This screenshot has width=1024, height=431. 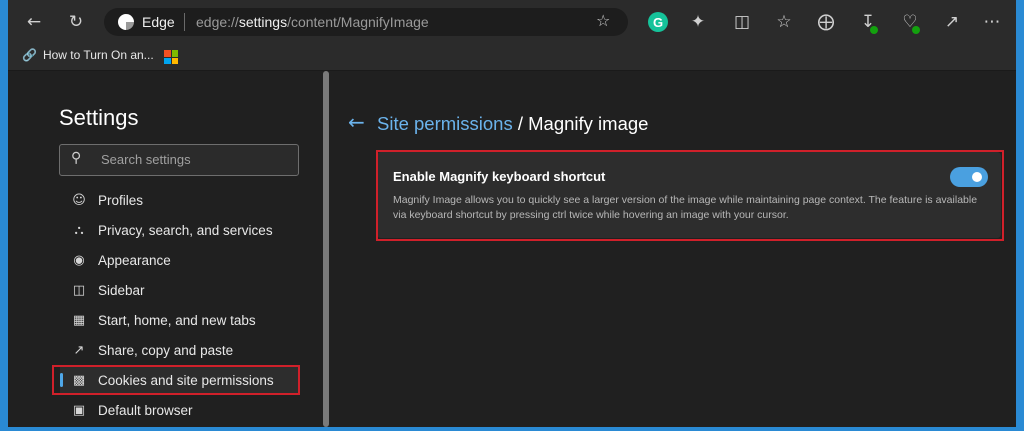 I want to click on sidebar-item-label: Appearance, so click(x=134, y=260).